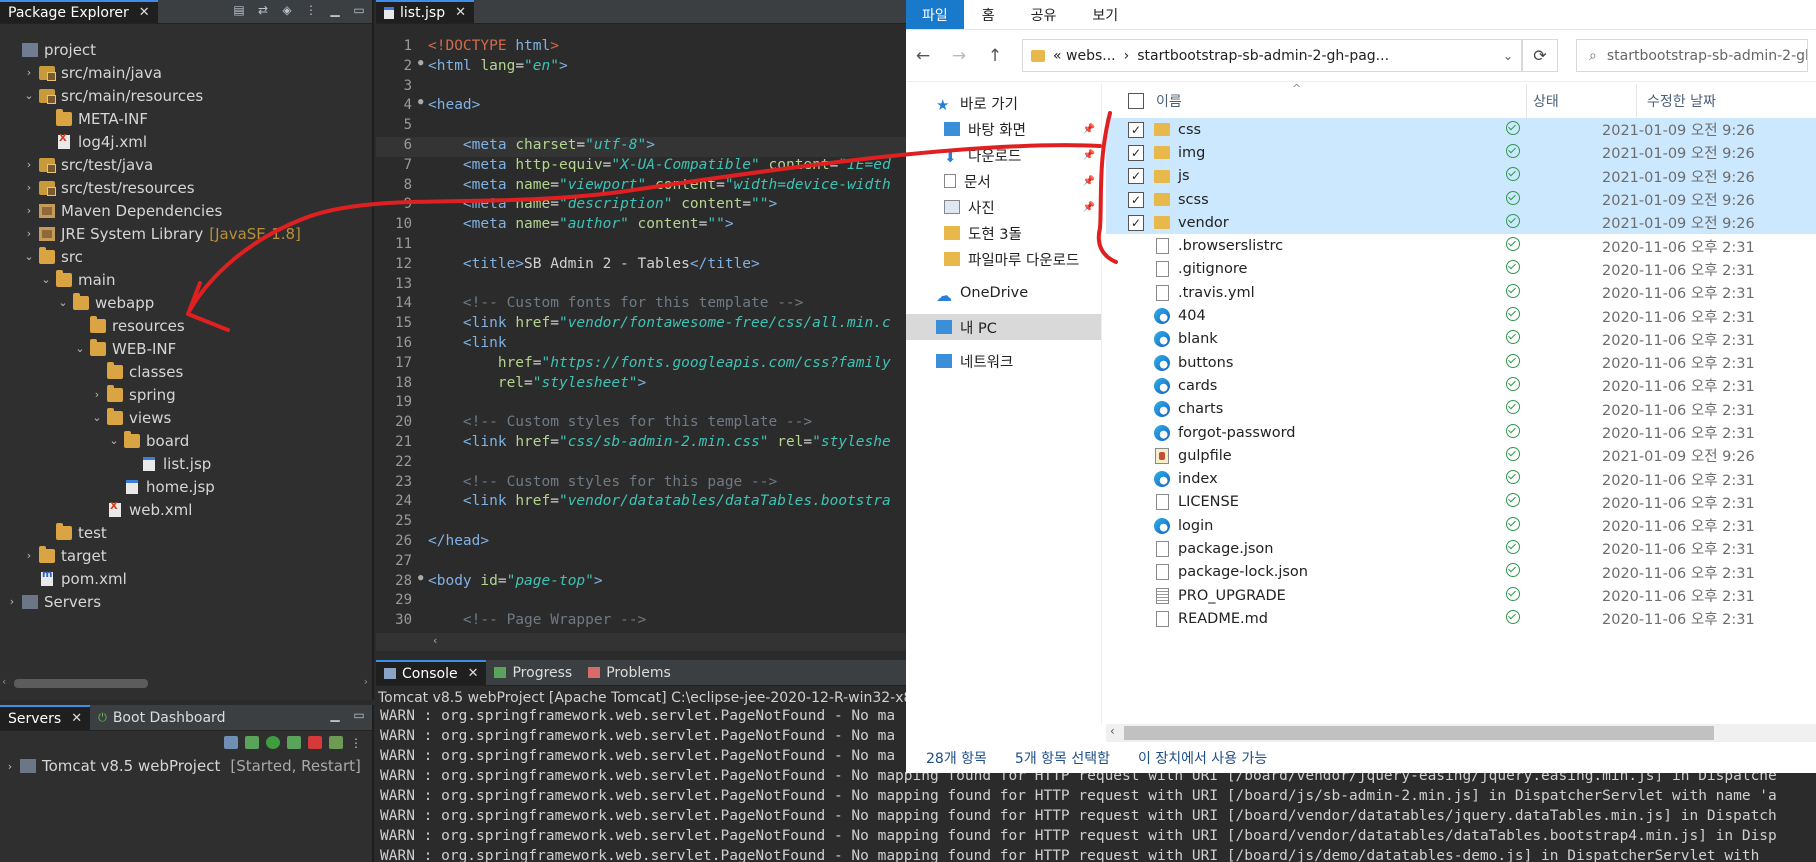 Image resolution: width=1816 pixels, height=862 pixels. I want to click on tree-item: ⌄ webapp, so click(186, 302).